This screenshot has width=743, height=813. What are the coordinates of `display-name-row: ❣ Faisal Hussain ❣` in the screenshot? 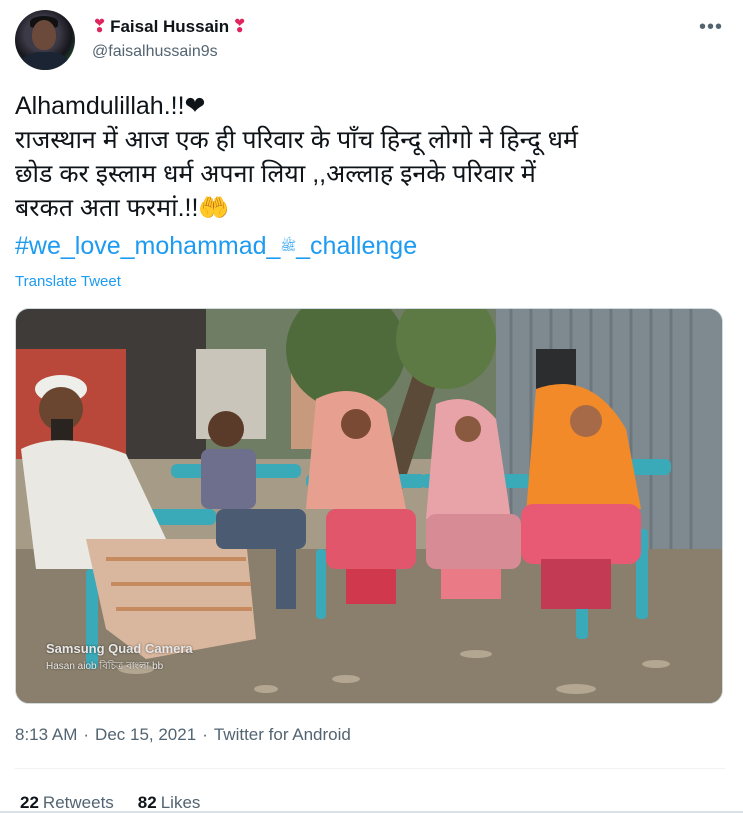 It's located at (169, 26).